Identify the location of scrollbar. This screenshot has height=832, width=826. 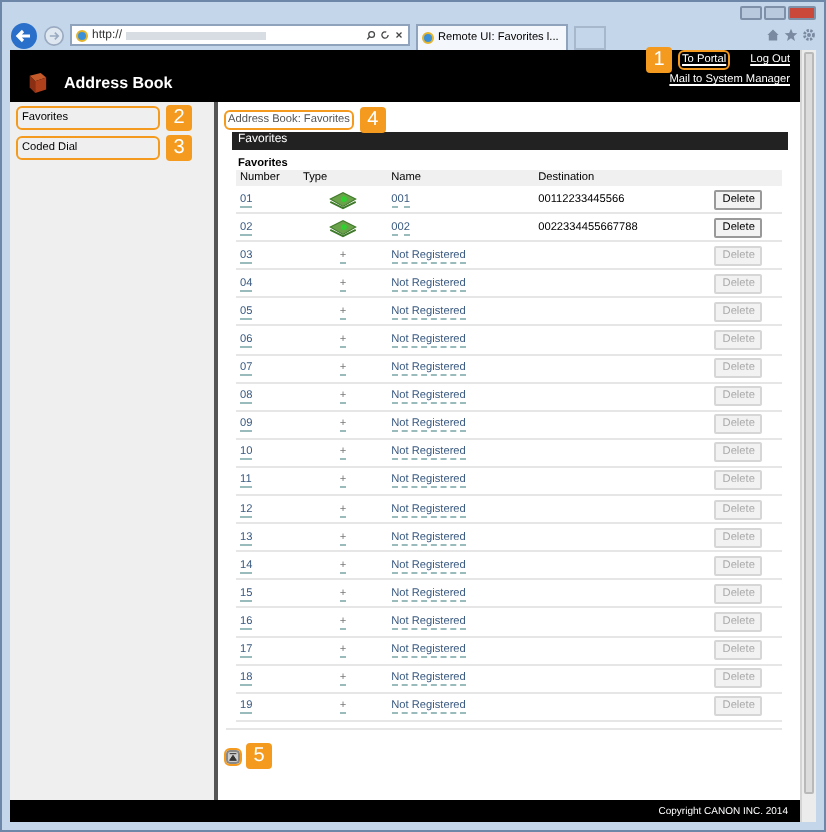
(808, 436).